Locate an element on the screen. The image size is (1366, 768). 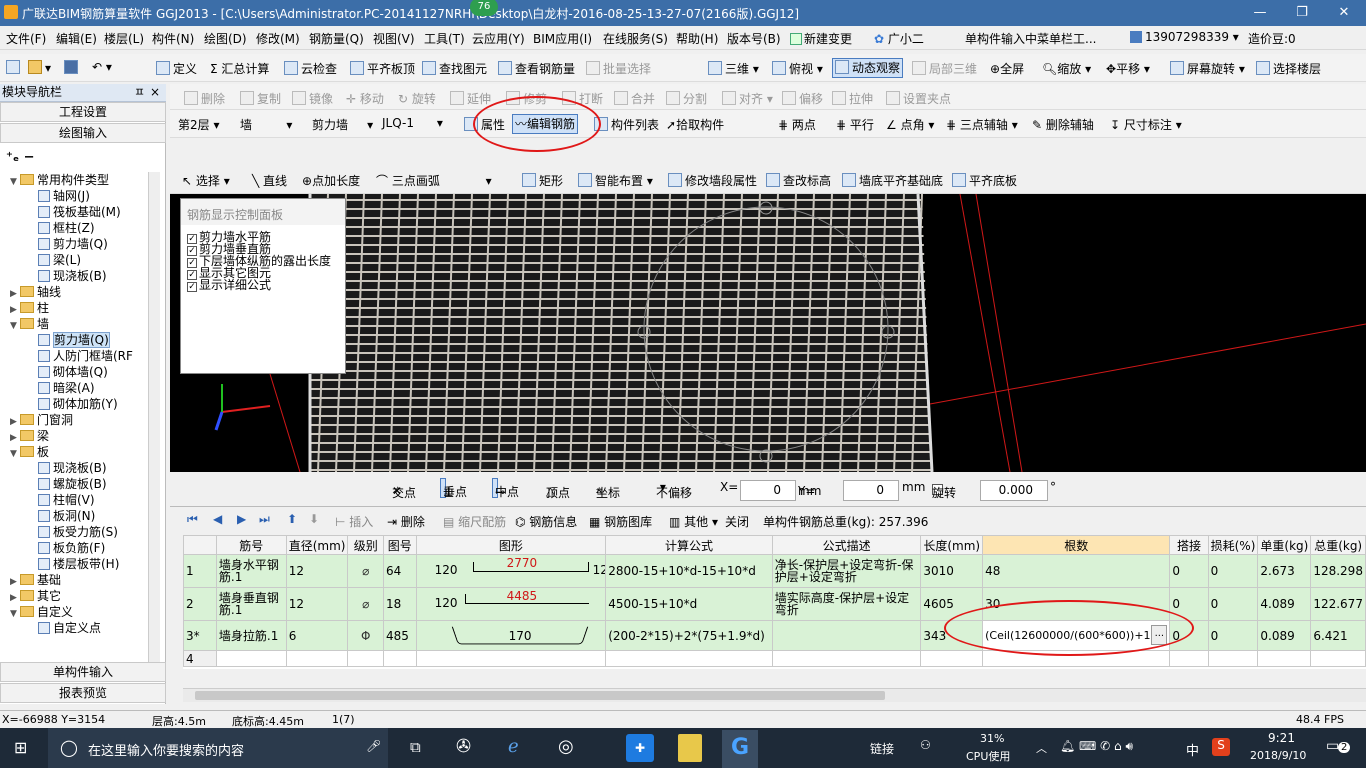
cell-fig: 64 is located at coordinates (399, 571).